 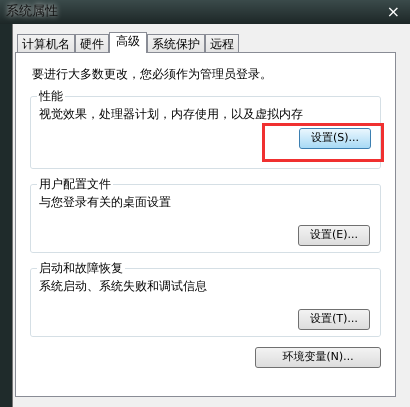 What do you see at coordinates (81, 268) in the screenshot?
I see `group-title: 启动和故障恢复` at bounding box center [81, 268].